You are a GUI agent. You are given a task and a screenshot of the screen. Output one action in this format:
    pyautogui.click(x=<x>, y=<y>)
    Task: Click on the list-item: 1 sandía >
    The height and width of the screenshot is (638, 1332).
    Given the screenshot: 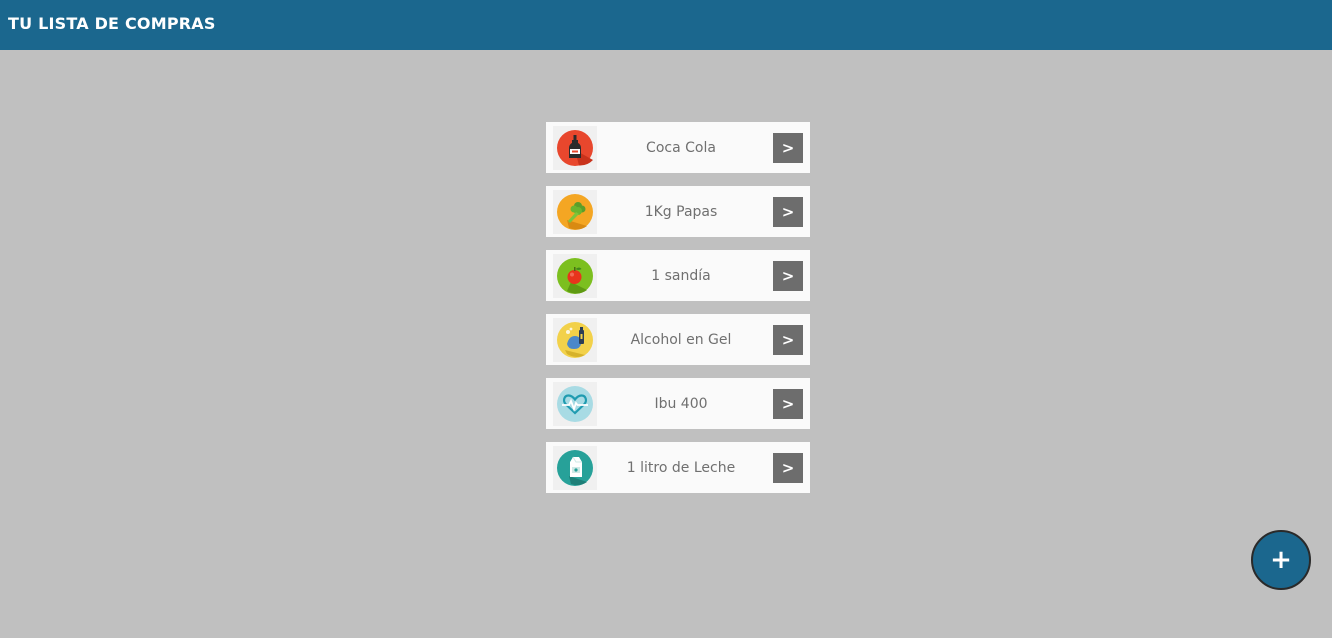 What is the action you would take?
    pyautogui.click(x=678, y=275)
    